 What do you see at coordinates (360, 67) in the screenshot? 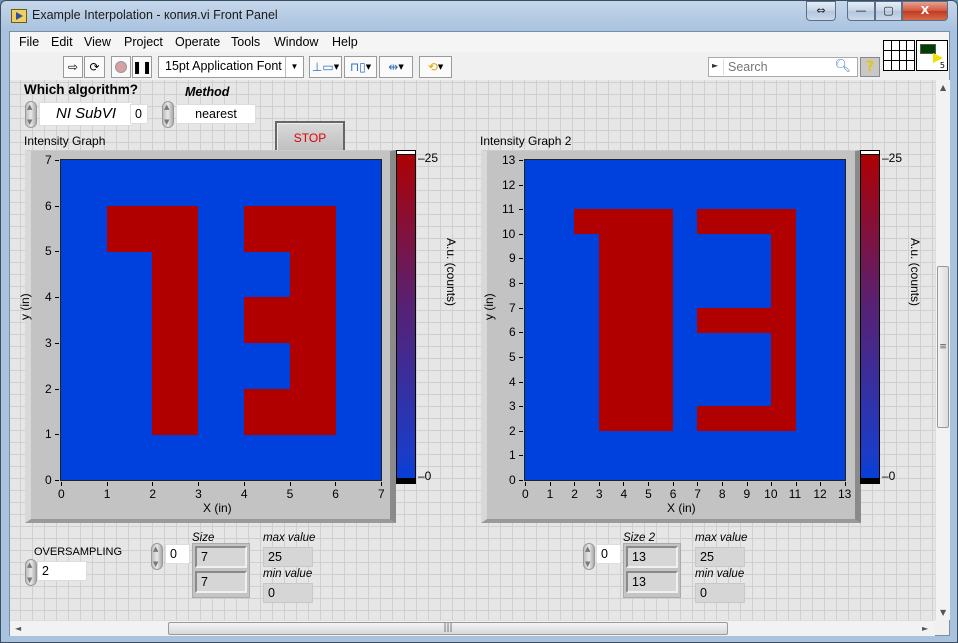
I see `distribute-objects-button: ⊓▯ ▼` at bounding box center [360, 67].